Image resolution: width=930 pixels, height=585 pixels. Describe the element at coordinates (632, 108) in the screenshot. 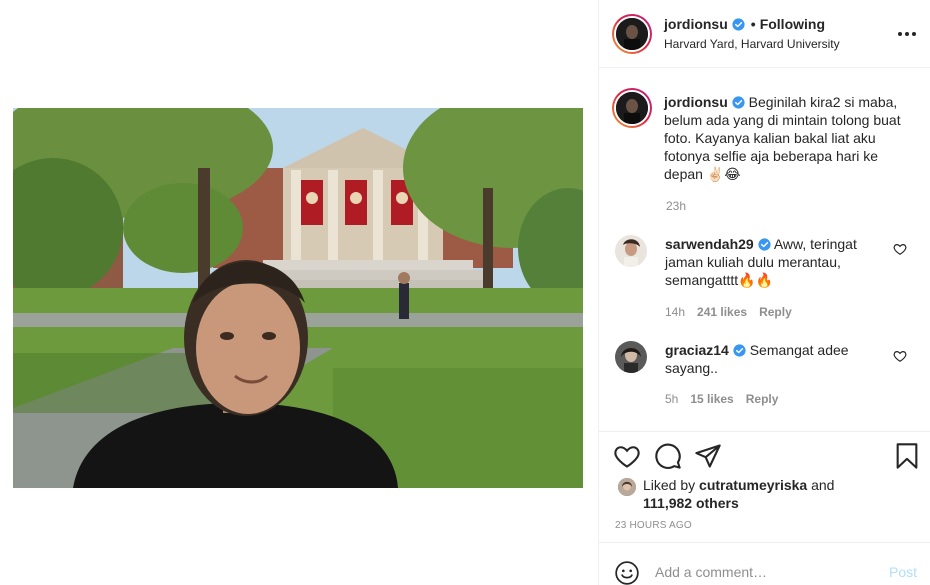

I see `caption-author-avatar` at that location.